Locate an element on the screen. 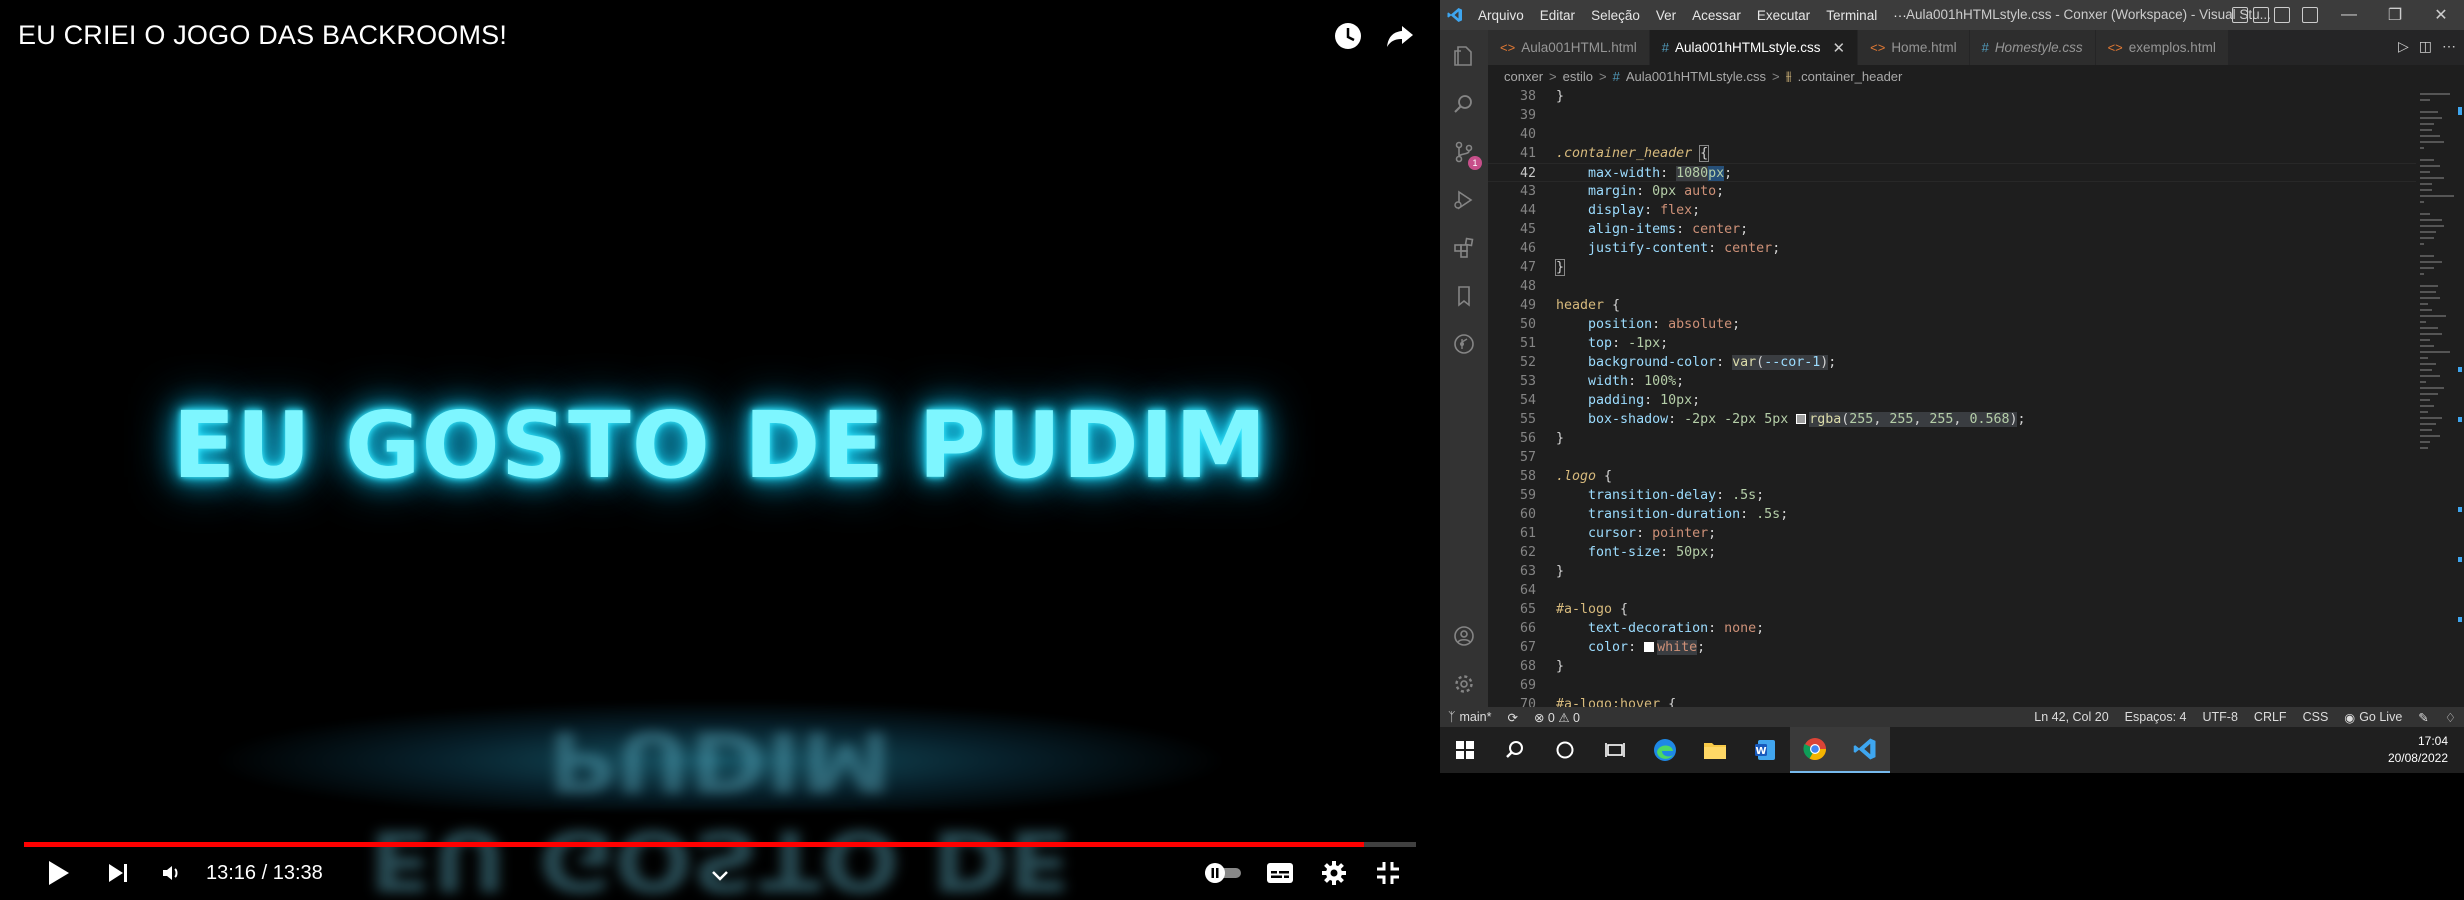 Image resolution: width=2464 pixels, height=900 pixels. accounts-icon is located at coordinates (1464, 636).